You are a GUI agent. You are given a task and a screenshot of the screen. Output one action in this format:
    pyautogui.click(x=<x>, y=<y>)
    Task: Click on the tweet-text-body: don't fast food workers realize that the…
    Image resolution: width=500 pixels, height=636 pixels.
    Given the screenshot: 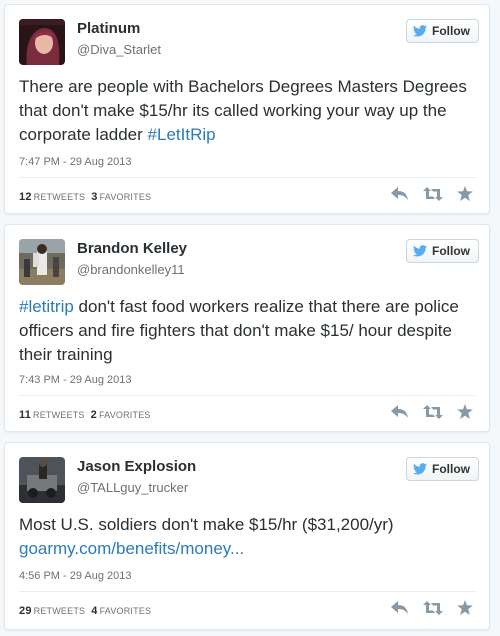 What is the action you would take?
    pyautogui.click(x=239, y=330)
    